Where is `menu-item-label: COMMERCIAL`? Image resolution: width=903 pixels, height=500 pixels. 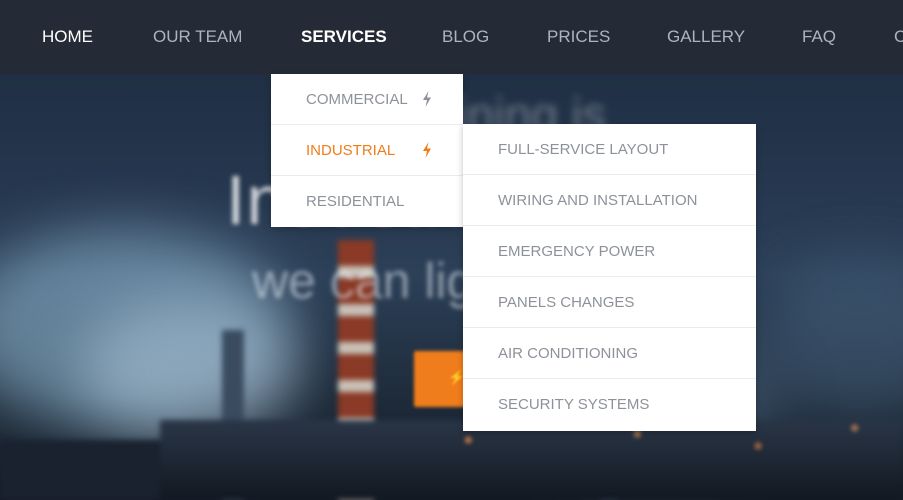
menu-item-label: COMMERCIAL is located at coordinates (357, 99).